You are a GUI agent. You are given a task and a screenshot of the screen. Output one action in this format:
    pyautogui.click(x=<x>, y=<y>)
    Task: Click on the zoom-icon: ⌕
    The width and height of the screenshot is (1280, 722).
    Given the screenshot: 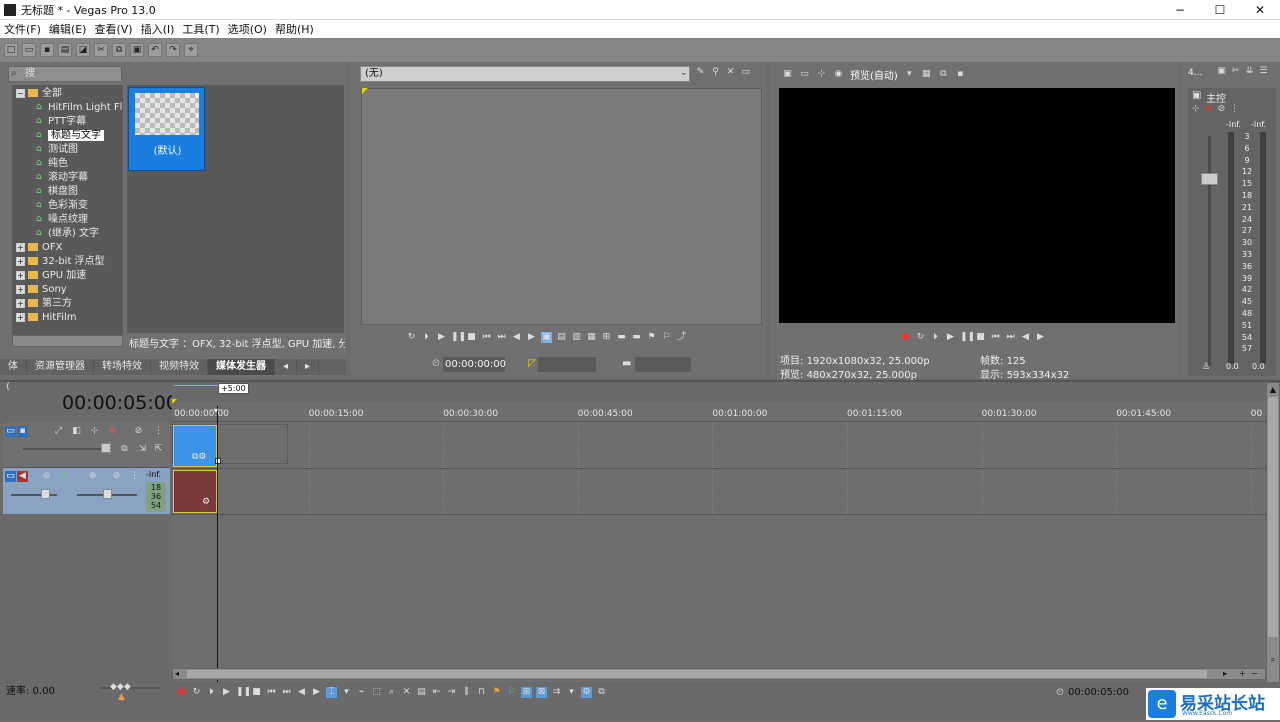 What is the action you would take?
    pyautogui.click(x=1273, y=660)
    